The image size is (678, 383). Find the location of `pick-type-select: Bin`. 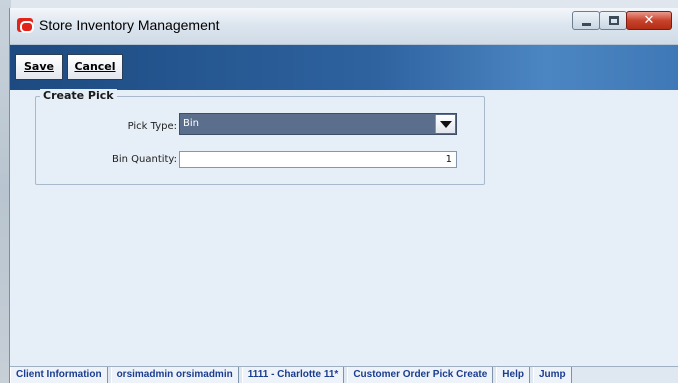

pick-type-select: Bin is located at coordinates (318, 124).